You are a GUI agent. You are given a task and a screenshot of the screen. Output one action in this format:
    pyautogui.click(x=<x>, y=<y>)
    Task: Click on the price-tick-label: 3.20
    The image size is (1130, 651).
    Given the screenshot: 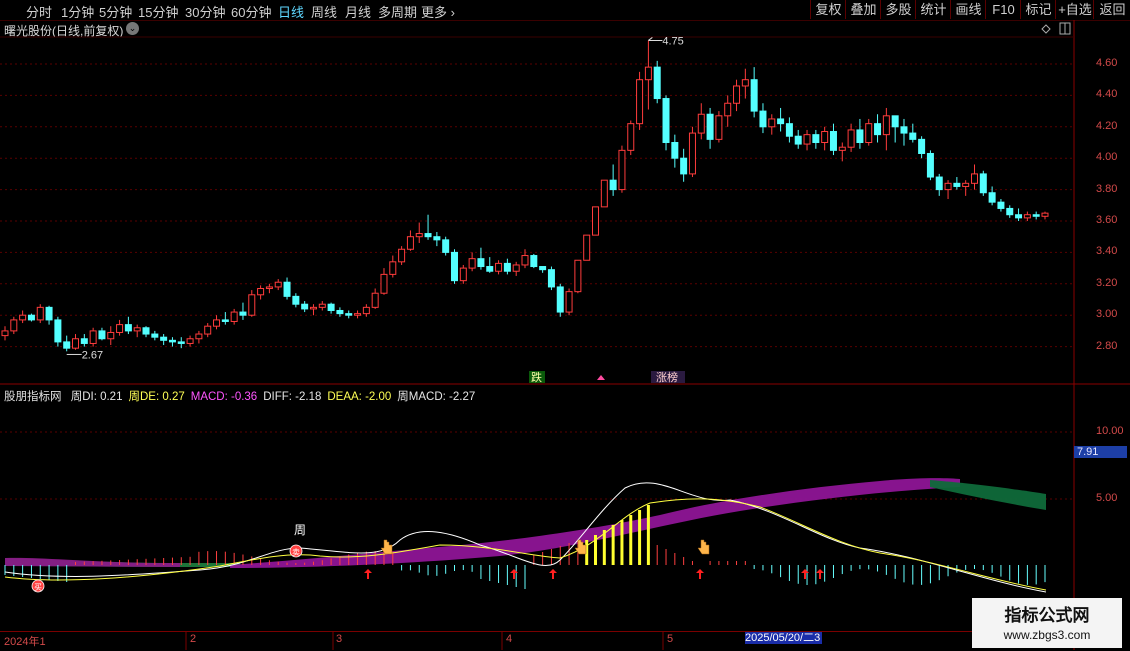 What is the action you would take?
    pyautogui.click(x=1107, y=282)
    